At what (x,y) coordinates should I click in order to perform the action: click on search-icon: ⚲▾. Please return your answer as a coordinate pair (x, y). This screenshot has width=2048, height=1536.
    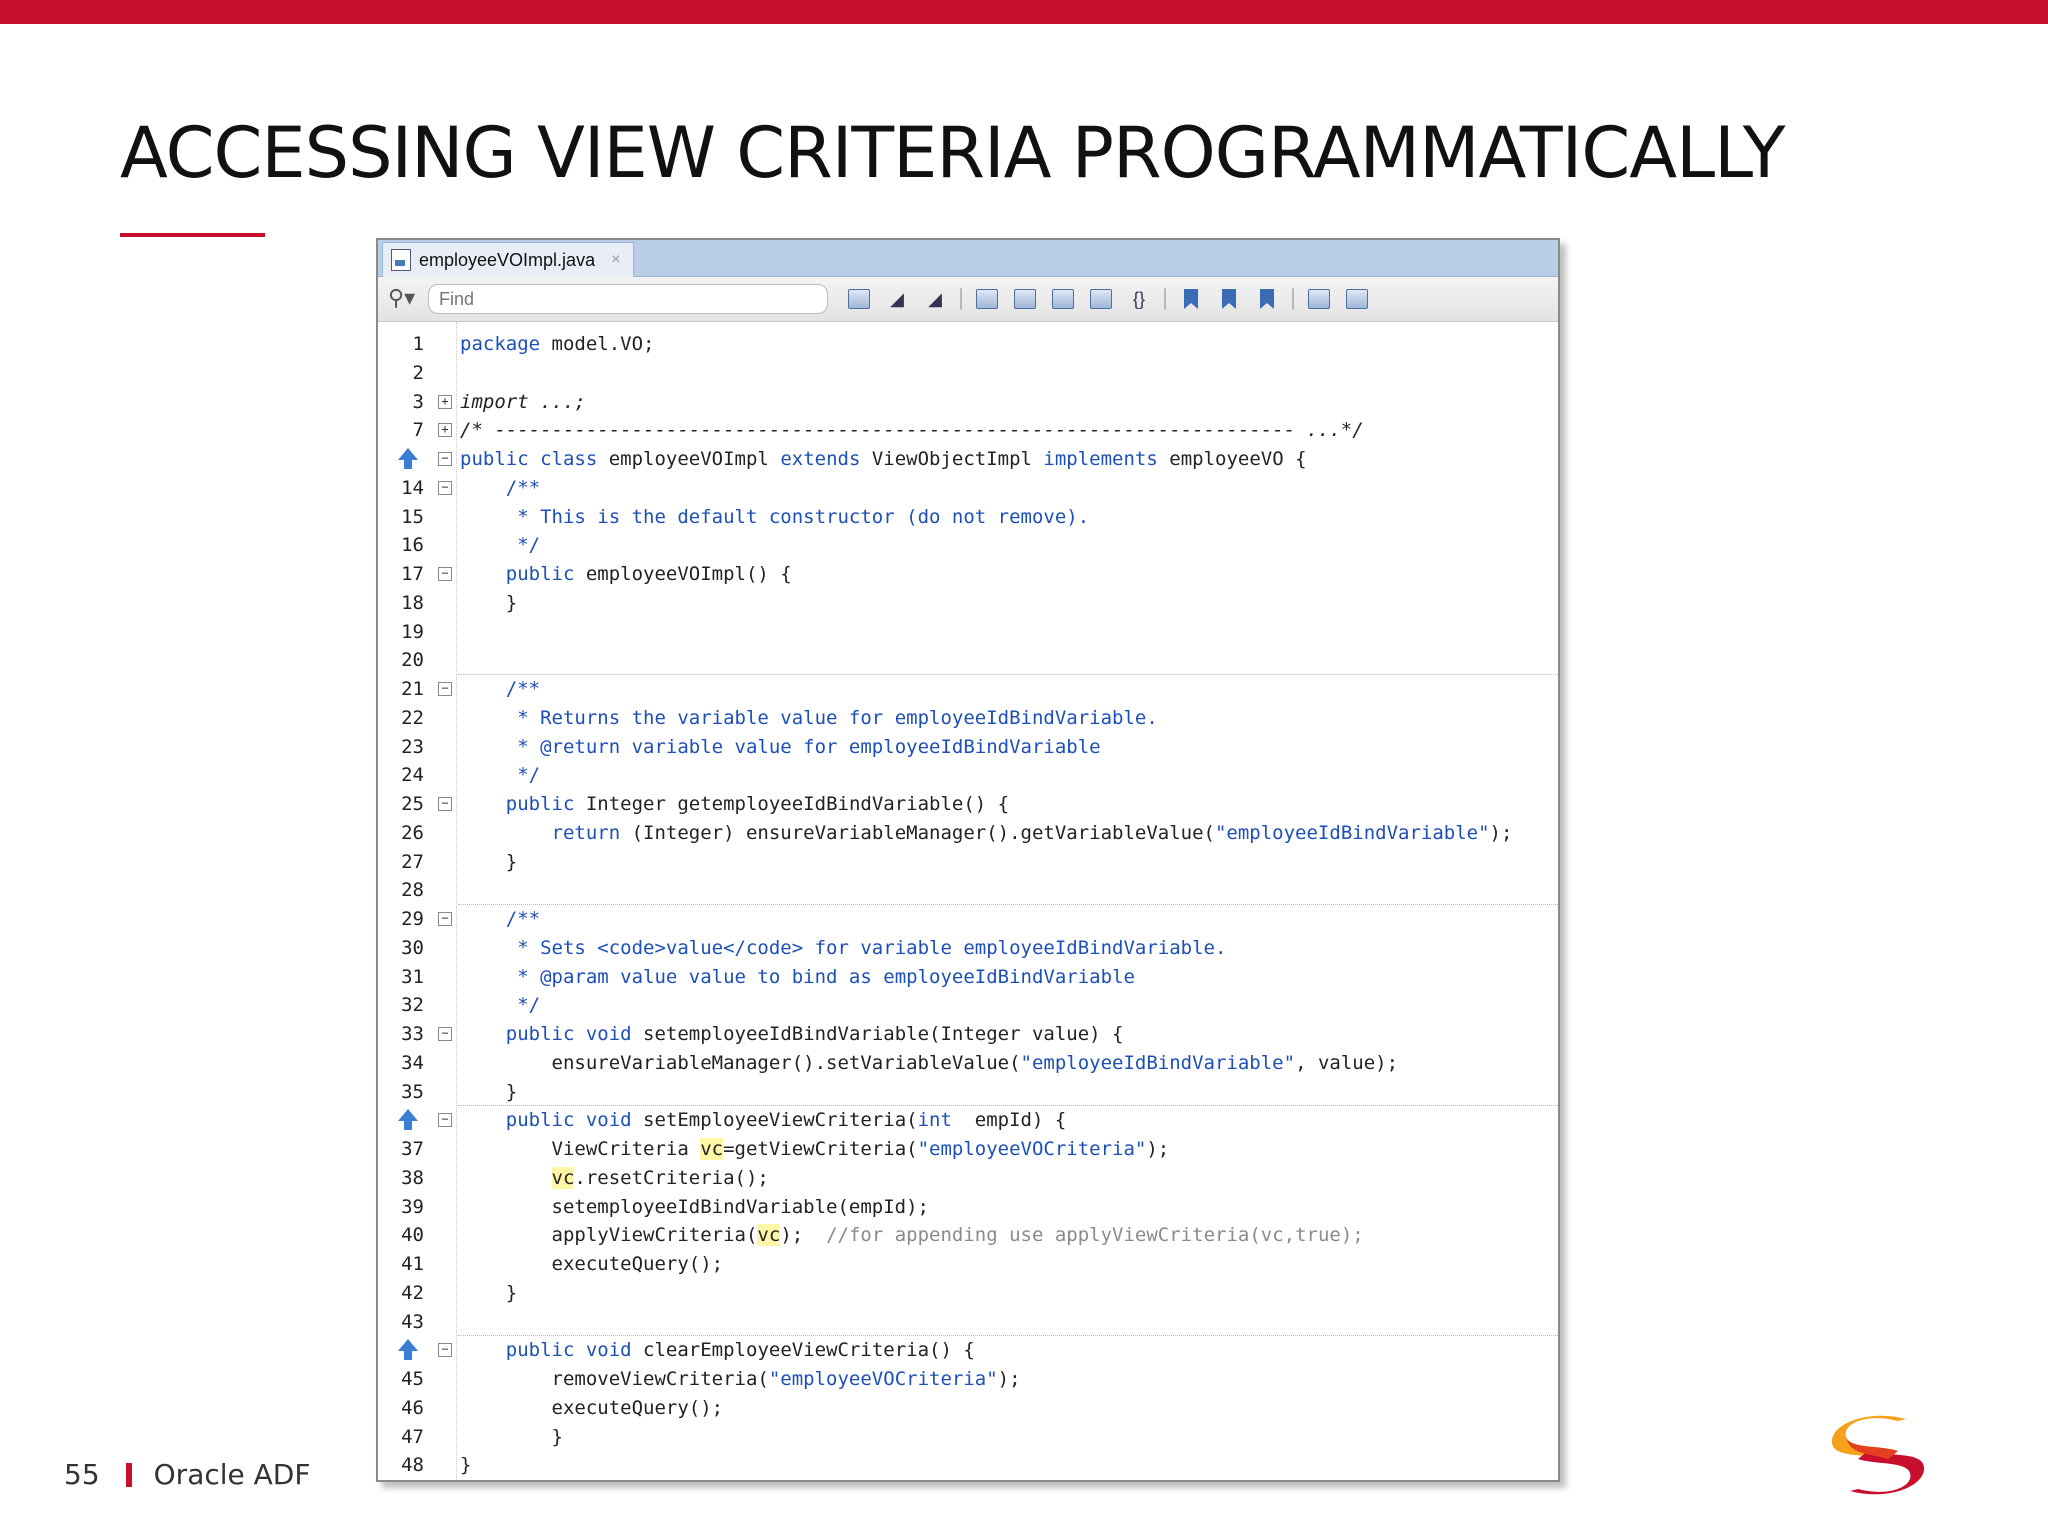
    Looking at the image, I should click on (401, 298).